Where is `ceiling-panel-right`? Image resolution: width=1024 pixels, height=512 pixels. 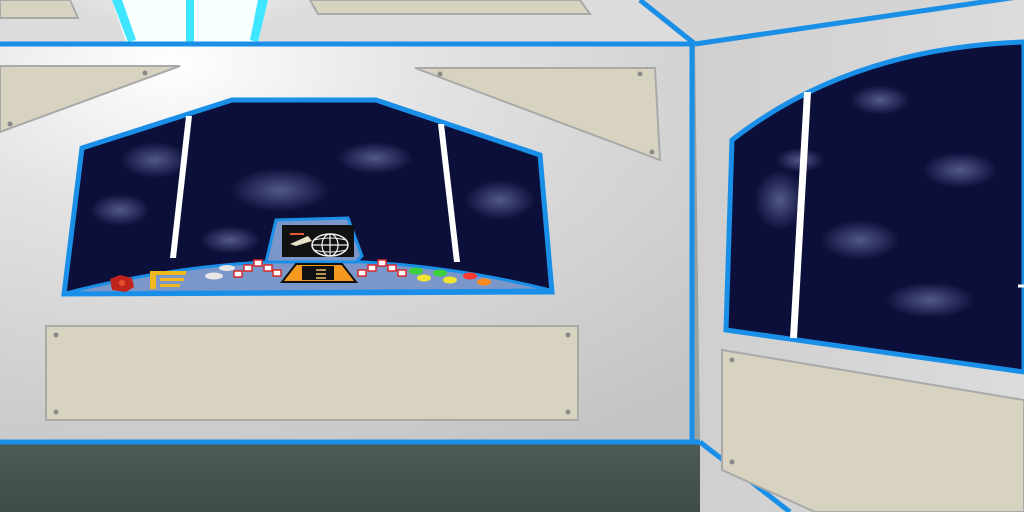 ceiling-panel-right is located at coordinates (450, 7).